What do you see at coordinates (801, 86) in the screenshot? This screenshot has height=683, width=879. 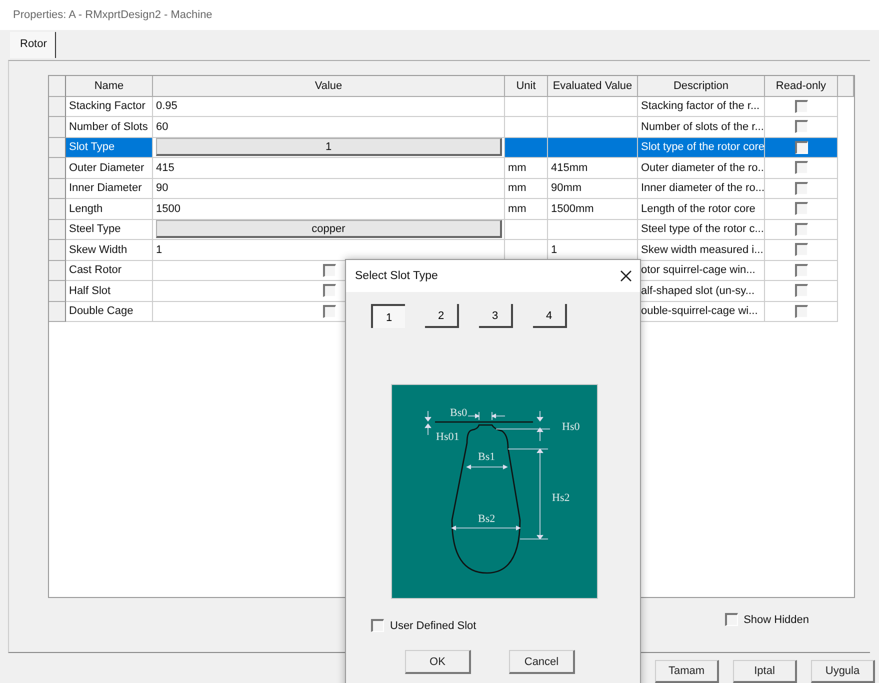 I see `column-header: Read-only` at bounding box center [801, 86].